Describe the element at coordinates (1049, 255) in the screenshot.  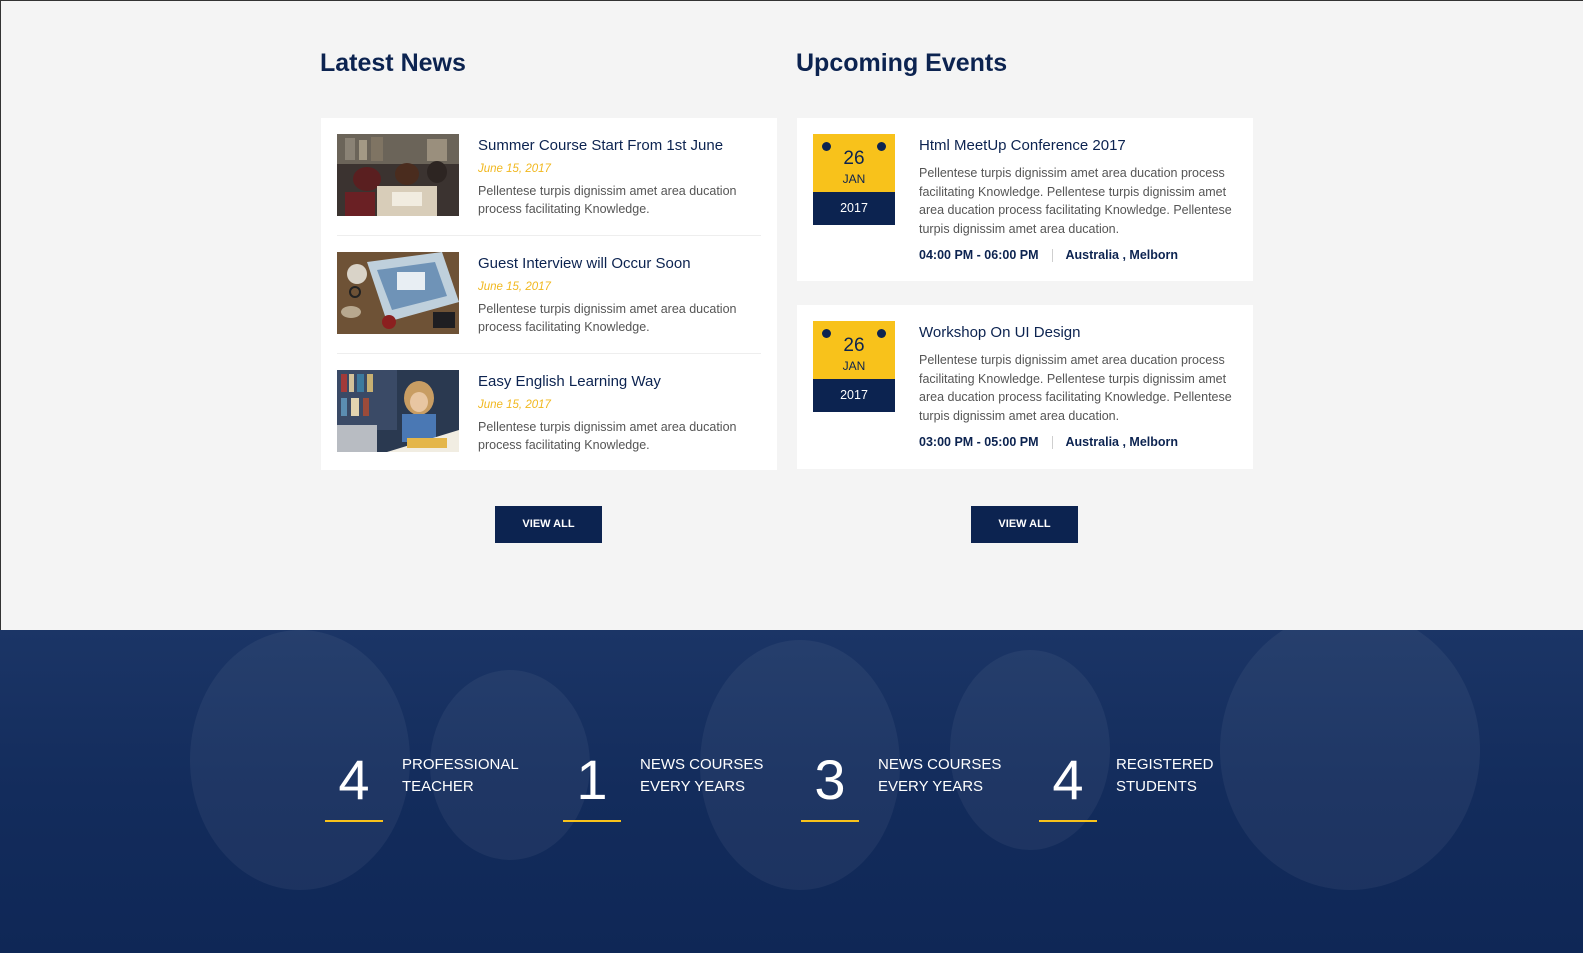
I see `event-meta: 04:00 PM - 06:00 PM Australia , Melborn` at that location.